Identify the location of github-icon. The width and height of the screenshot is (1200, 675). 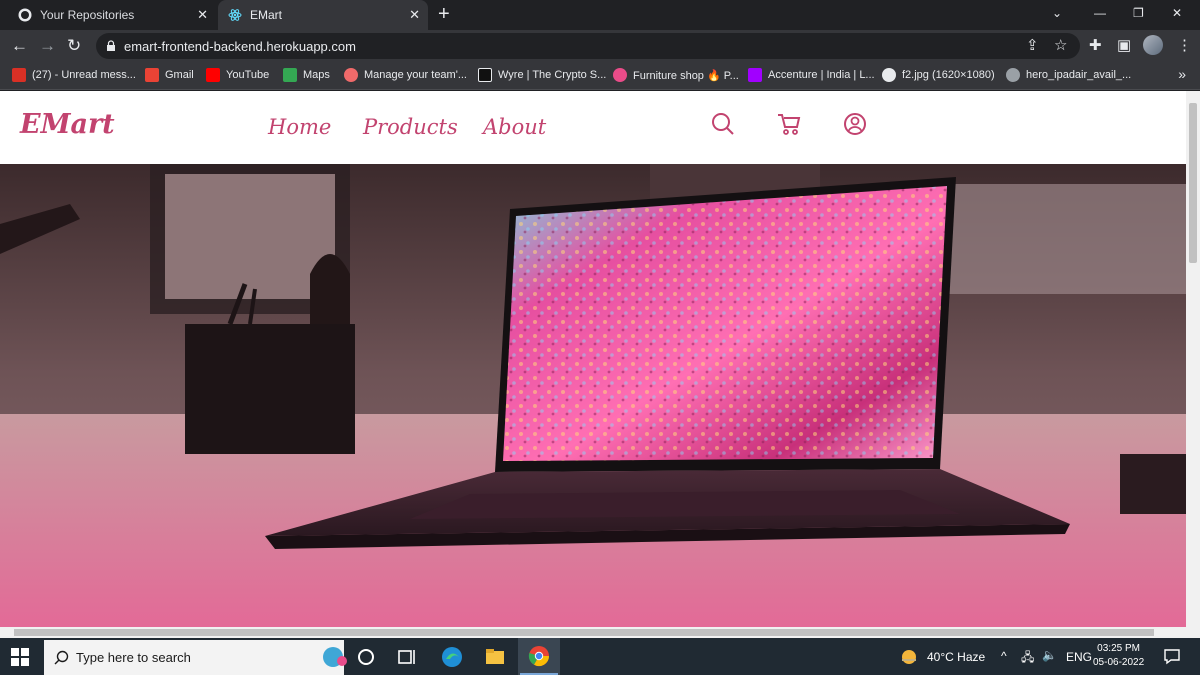
(25, 15).